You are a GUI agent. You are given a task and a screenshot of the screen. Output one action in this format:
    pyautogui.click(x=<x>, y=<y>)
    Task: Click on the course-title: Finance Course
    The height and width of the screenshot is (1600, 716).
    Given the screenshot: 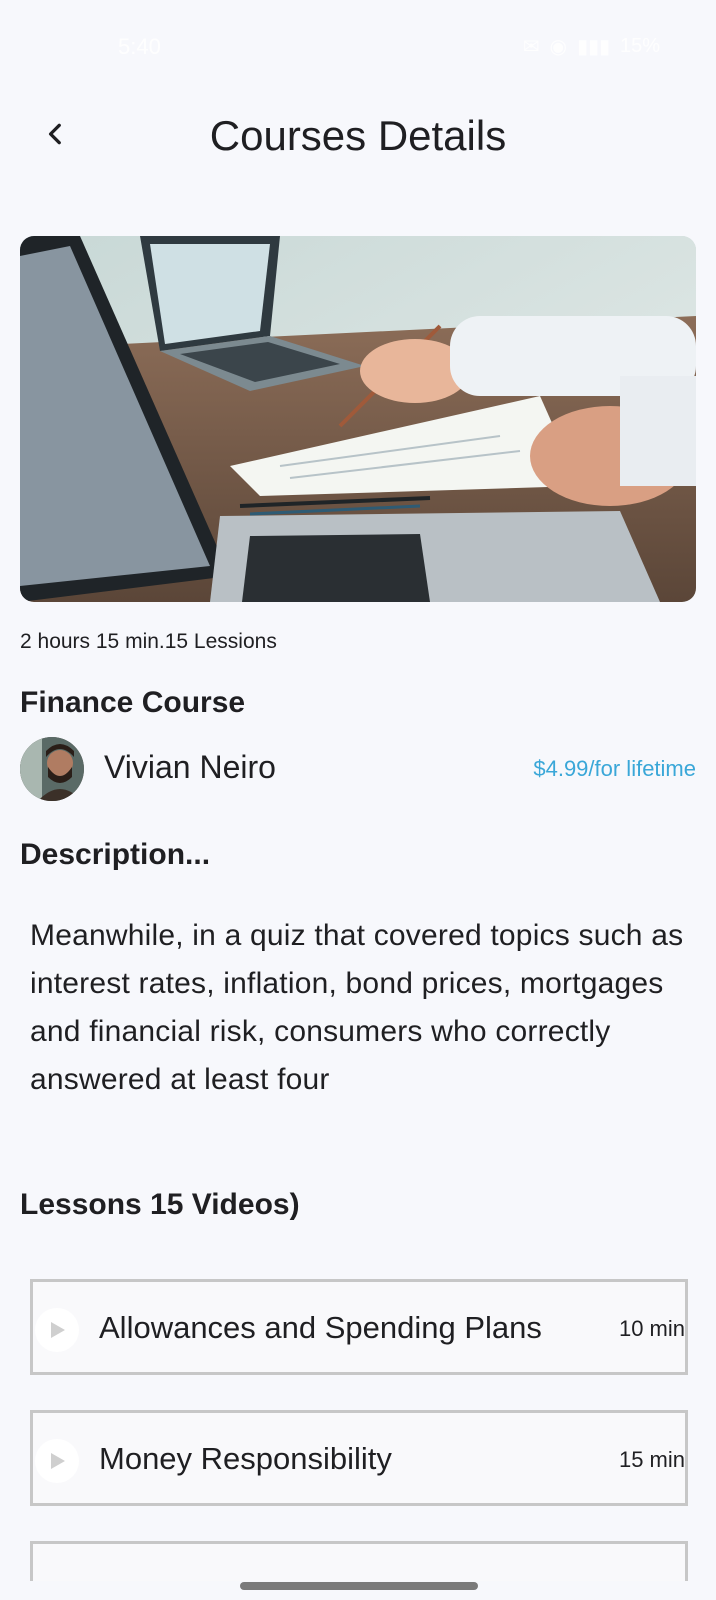 What is the action you would take?
    pyautogui.click(x=133, y=702)
    